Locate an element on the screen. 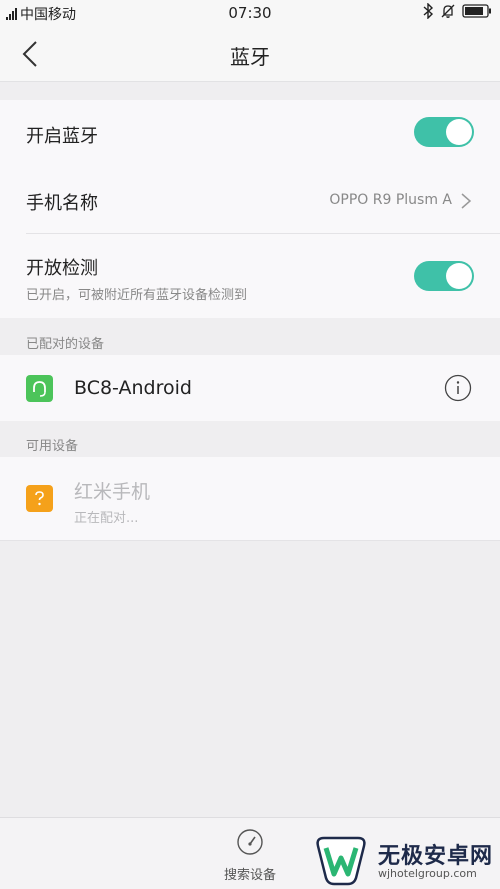 The width and height of the screenshot is (500, 889). search-devices-label: 搜索设备 is located at coordinates (249, 875).